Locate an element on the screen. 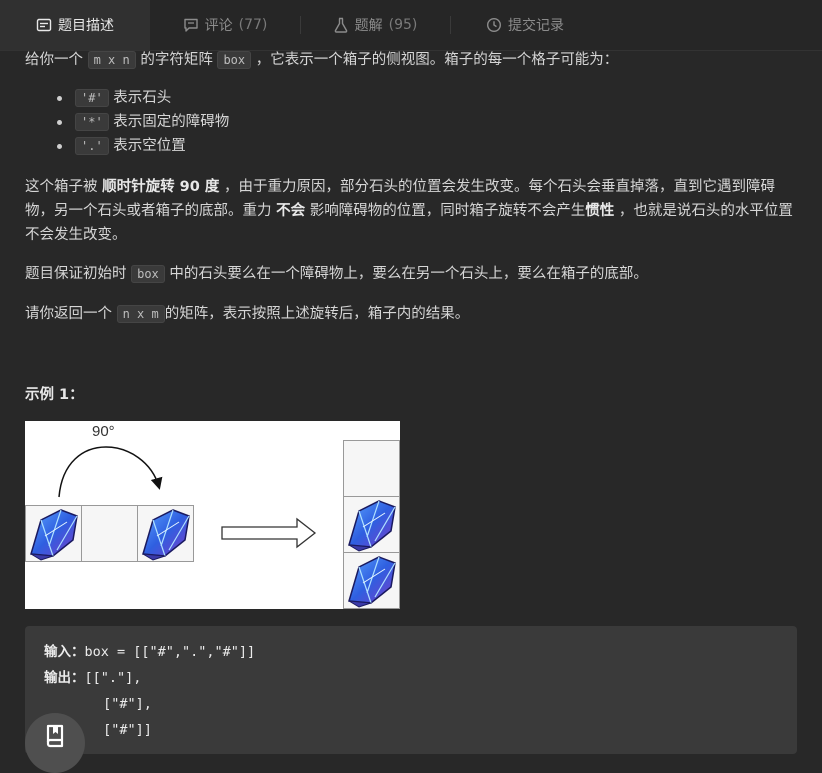 The height and width of the screenshot is (773, 822). clock-icon is located at coordinates (494, 25).